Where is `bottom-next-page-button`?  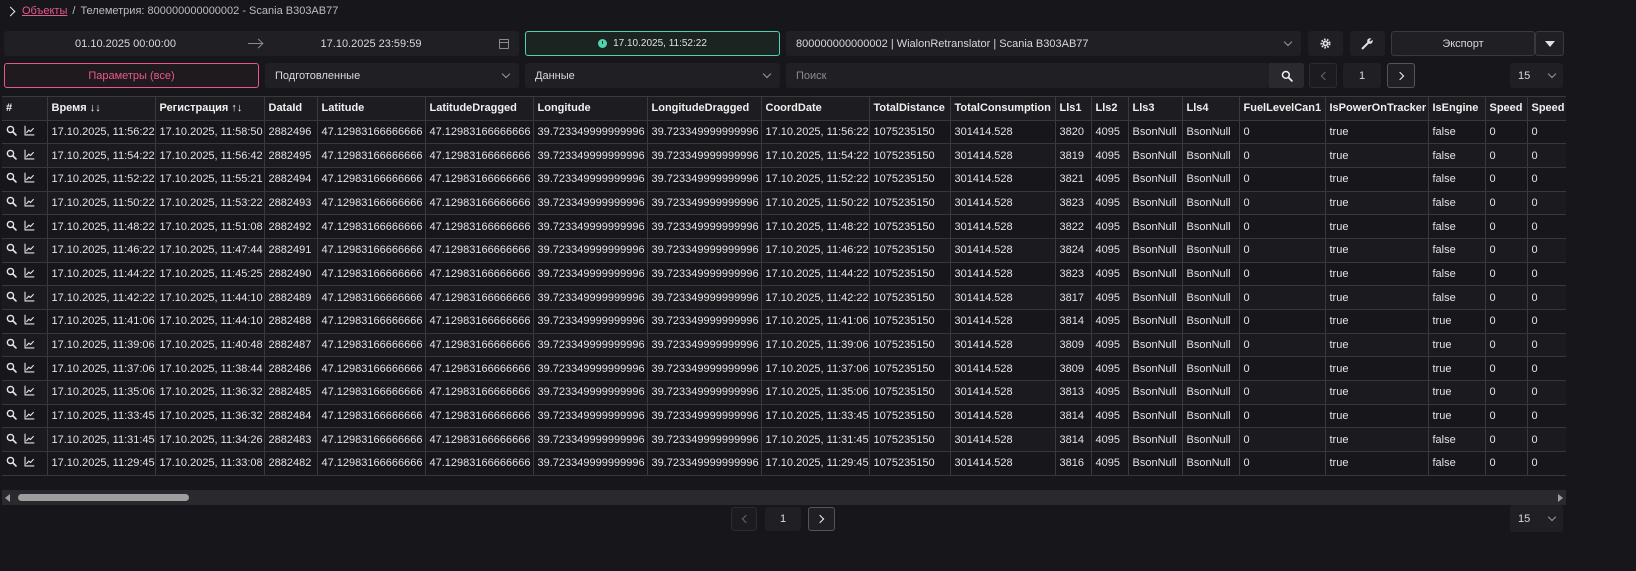
bottom-next-page-button is located at coordinates (821, 519).